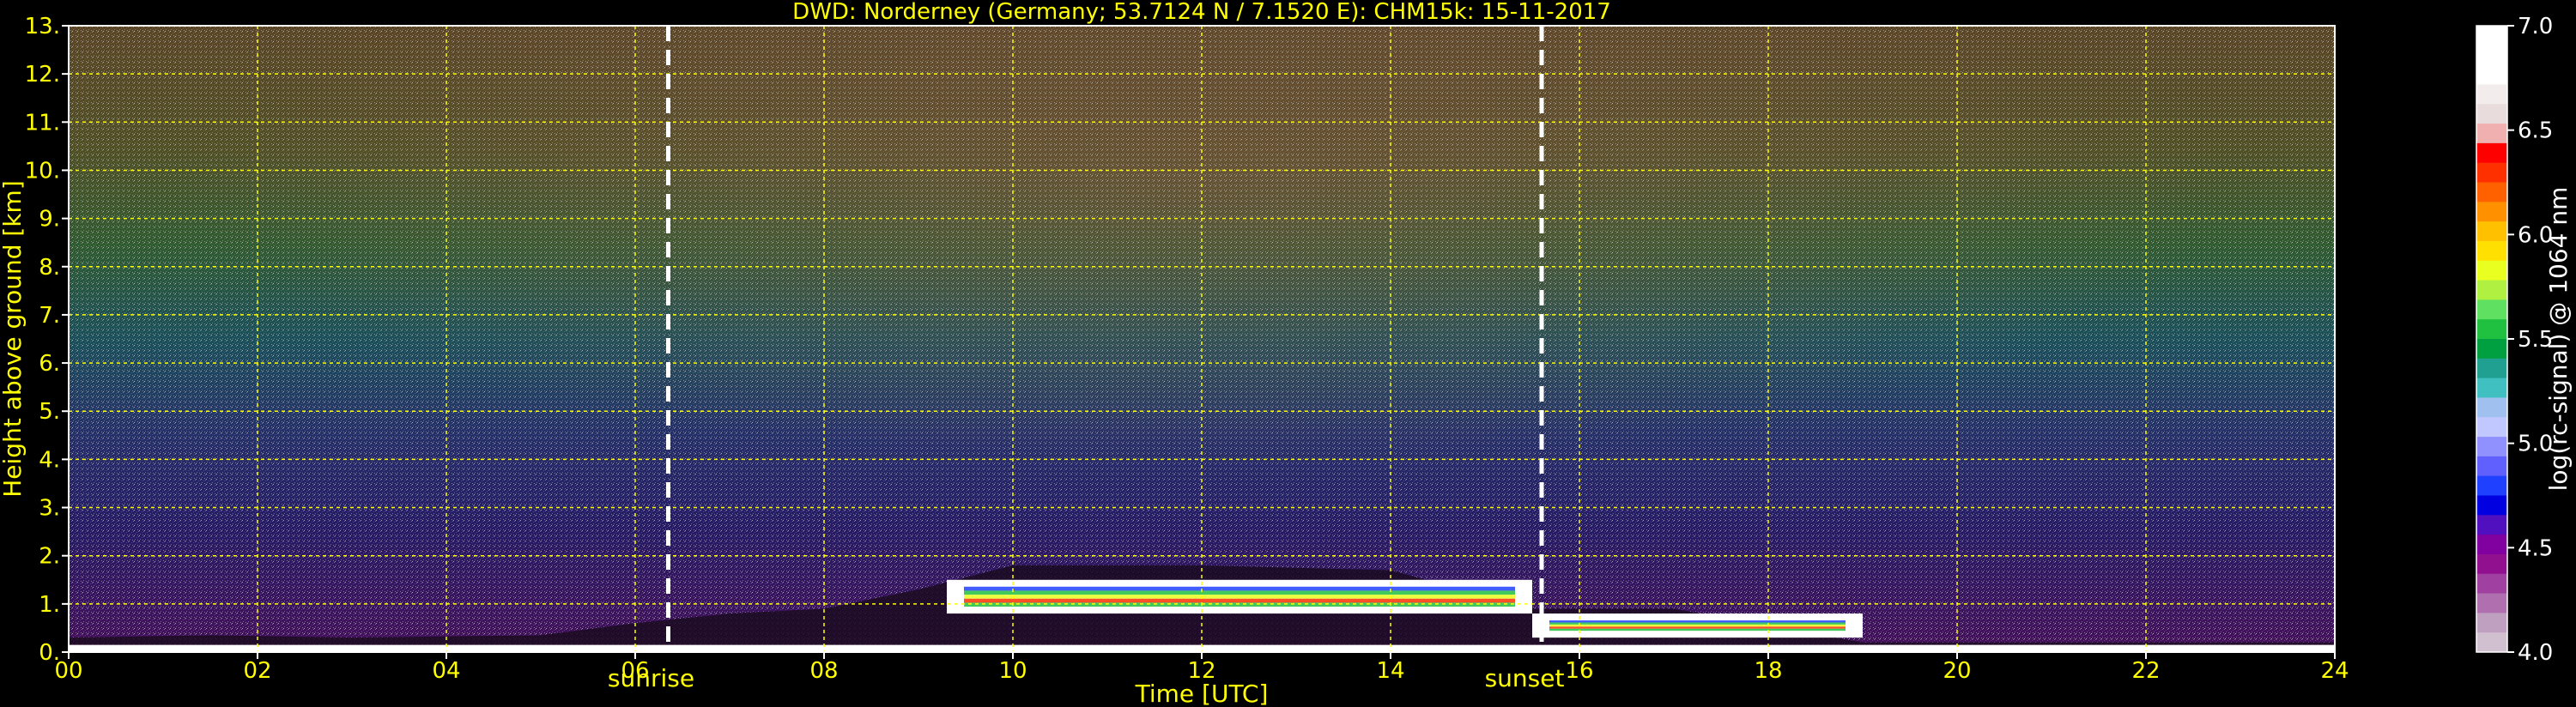  Describe the element at coordinates (49, 509) in the screenshot. I see `y-tick-label: 3.` at that location.